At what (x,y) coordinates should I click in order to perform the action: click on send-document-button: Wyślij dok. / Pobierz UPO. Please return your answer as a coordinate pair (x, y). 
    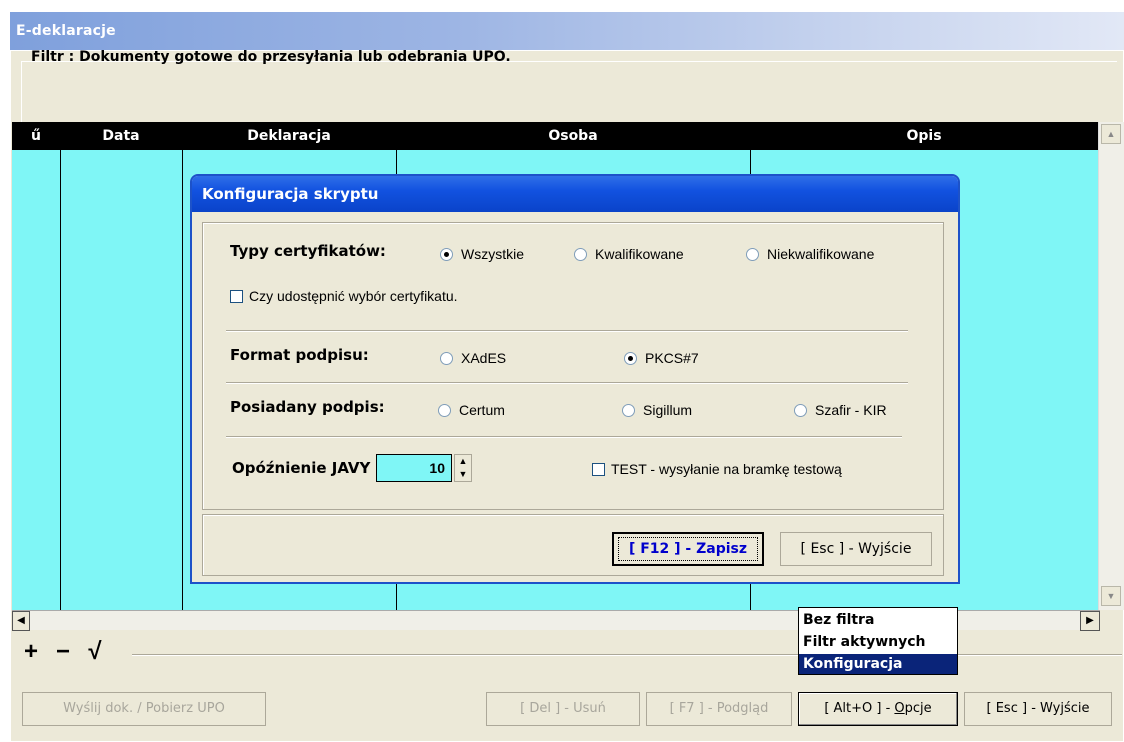
    Looking at the image, I should click on (144, 709).